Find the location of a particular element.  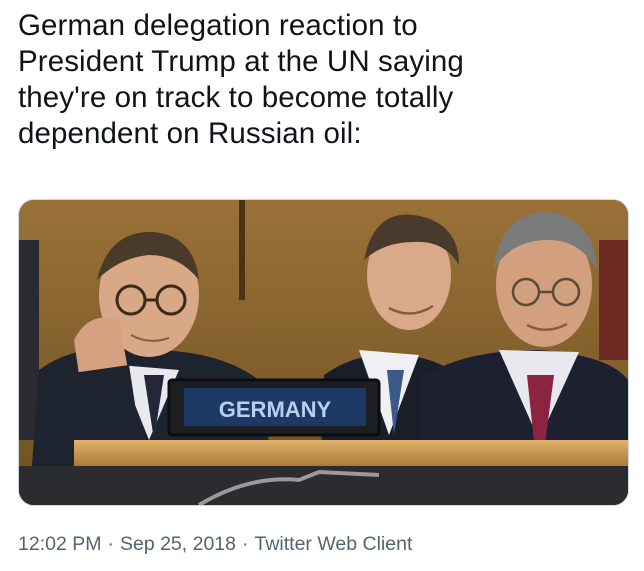

tweet-text-line: dependent on Russian oil: is located at coordinates (190, 133).